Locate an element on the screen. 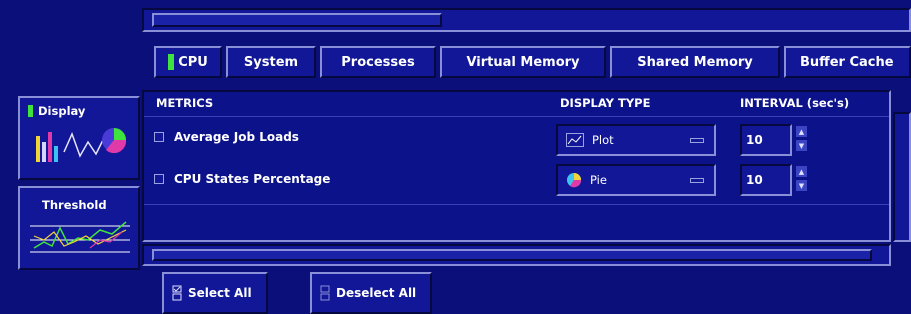  tab-virtual-memory: Virtual Memory is located at coordinates (523, 62).